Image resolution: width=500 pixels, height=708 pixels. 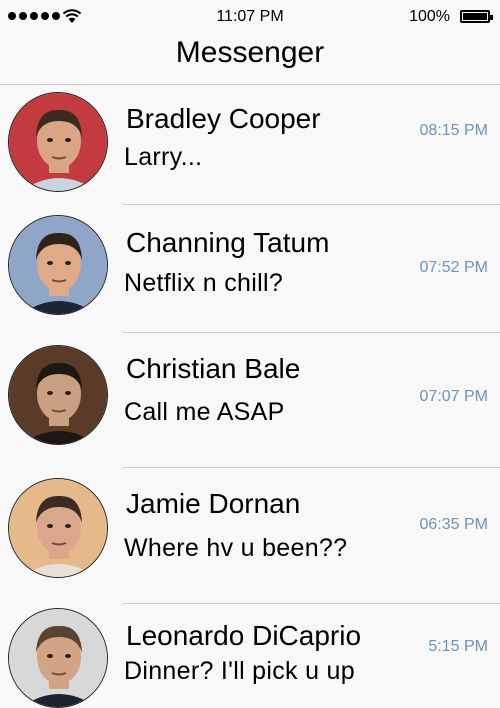 What do you see at coordinates (244, 635) in the screenshot?
I see `contact-name: Leonardo DiCaprio` at bounding box center [244, 635].